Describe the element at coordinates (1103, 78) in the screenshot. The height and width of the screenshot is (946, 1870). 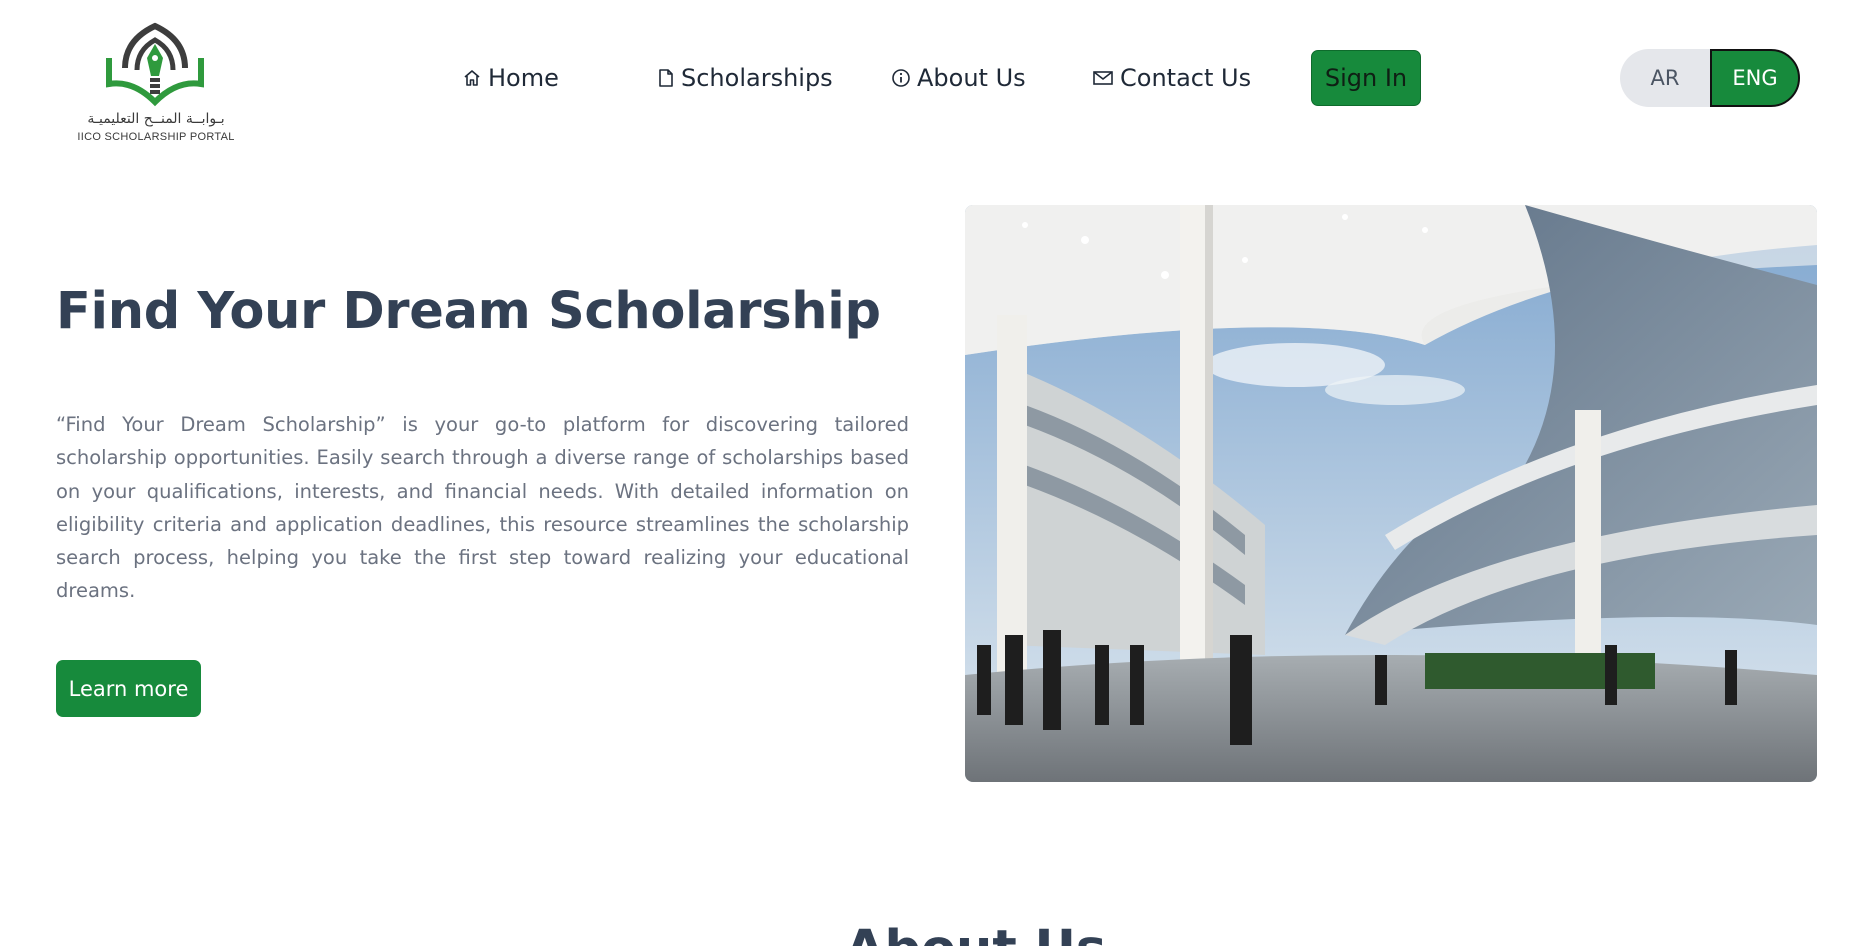
I see `mail-icon` at that location.